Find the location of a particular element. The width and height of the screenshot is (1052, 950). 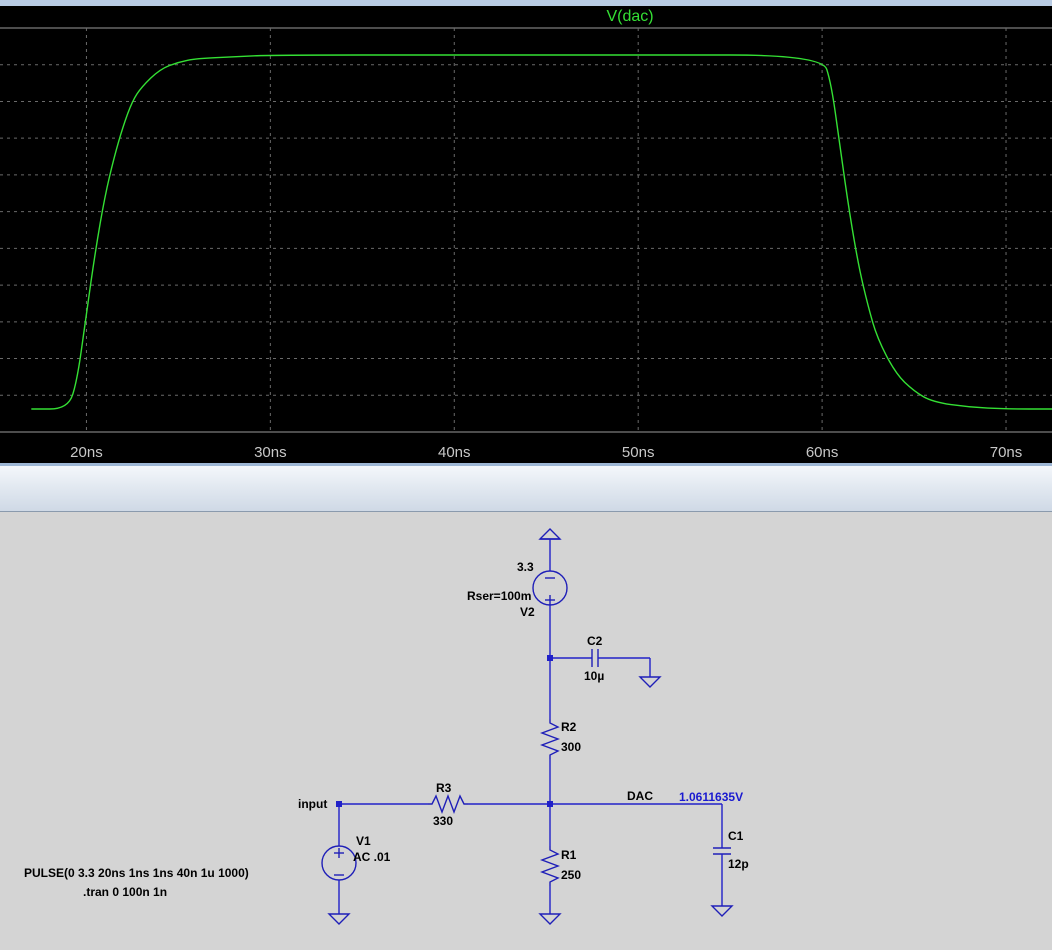

pane-splitter is located at coordinates (526, 489).